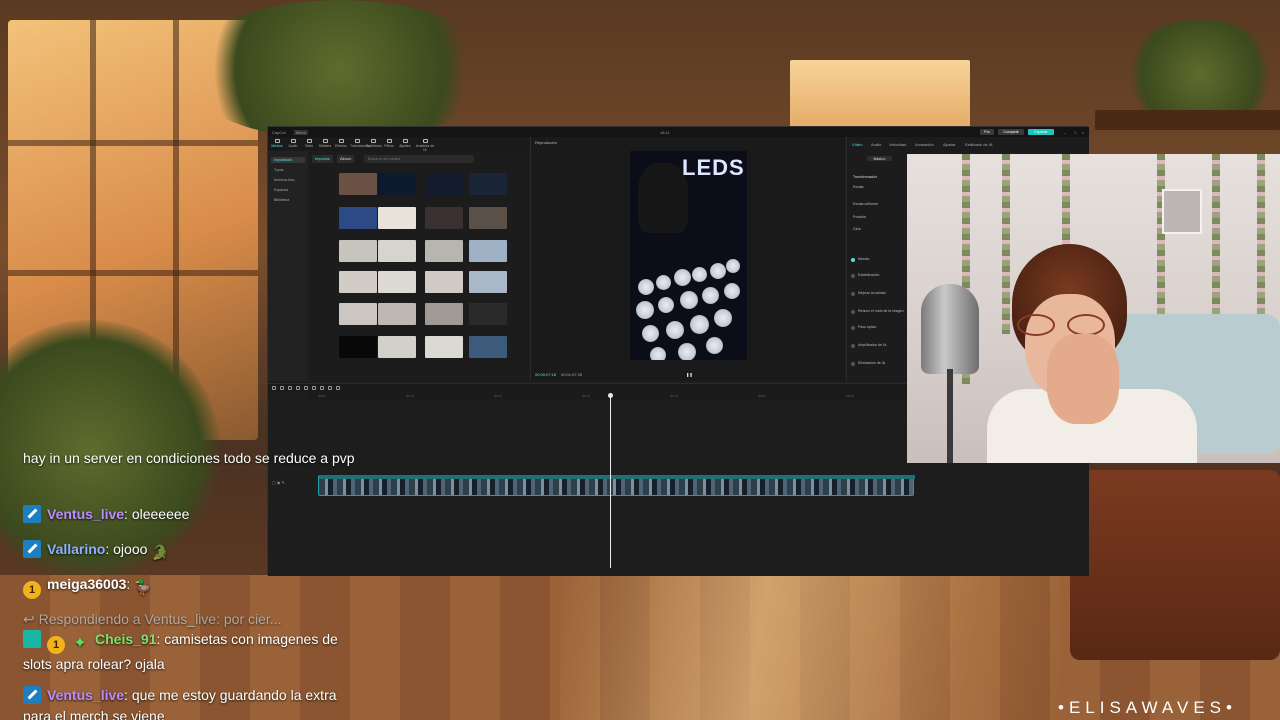 The image size is (1280, 720). I want to click on undo-icon, so click(282, 388).